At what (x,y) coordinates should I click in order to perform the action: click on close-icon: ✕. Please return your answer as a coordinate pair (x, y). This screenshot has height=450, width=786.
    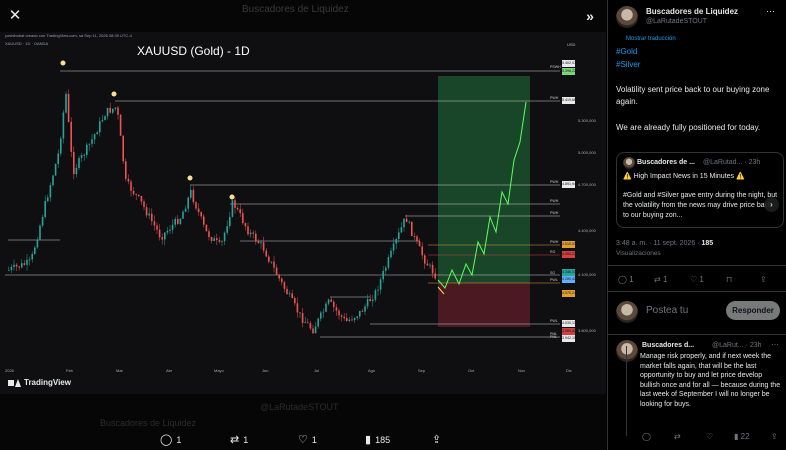
    Looking at the image, I should click on (15, 15).